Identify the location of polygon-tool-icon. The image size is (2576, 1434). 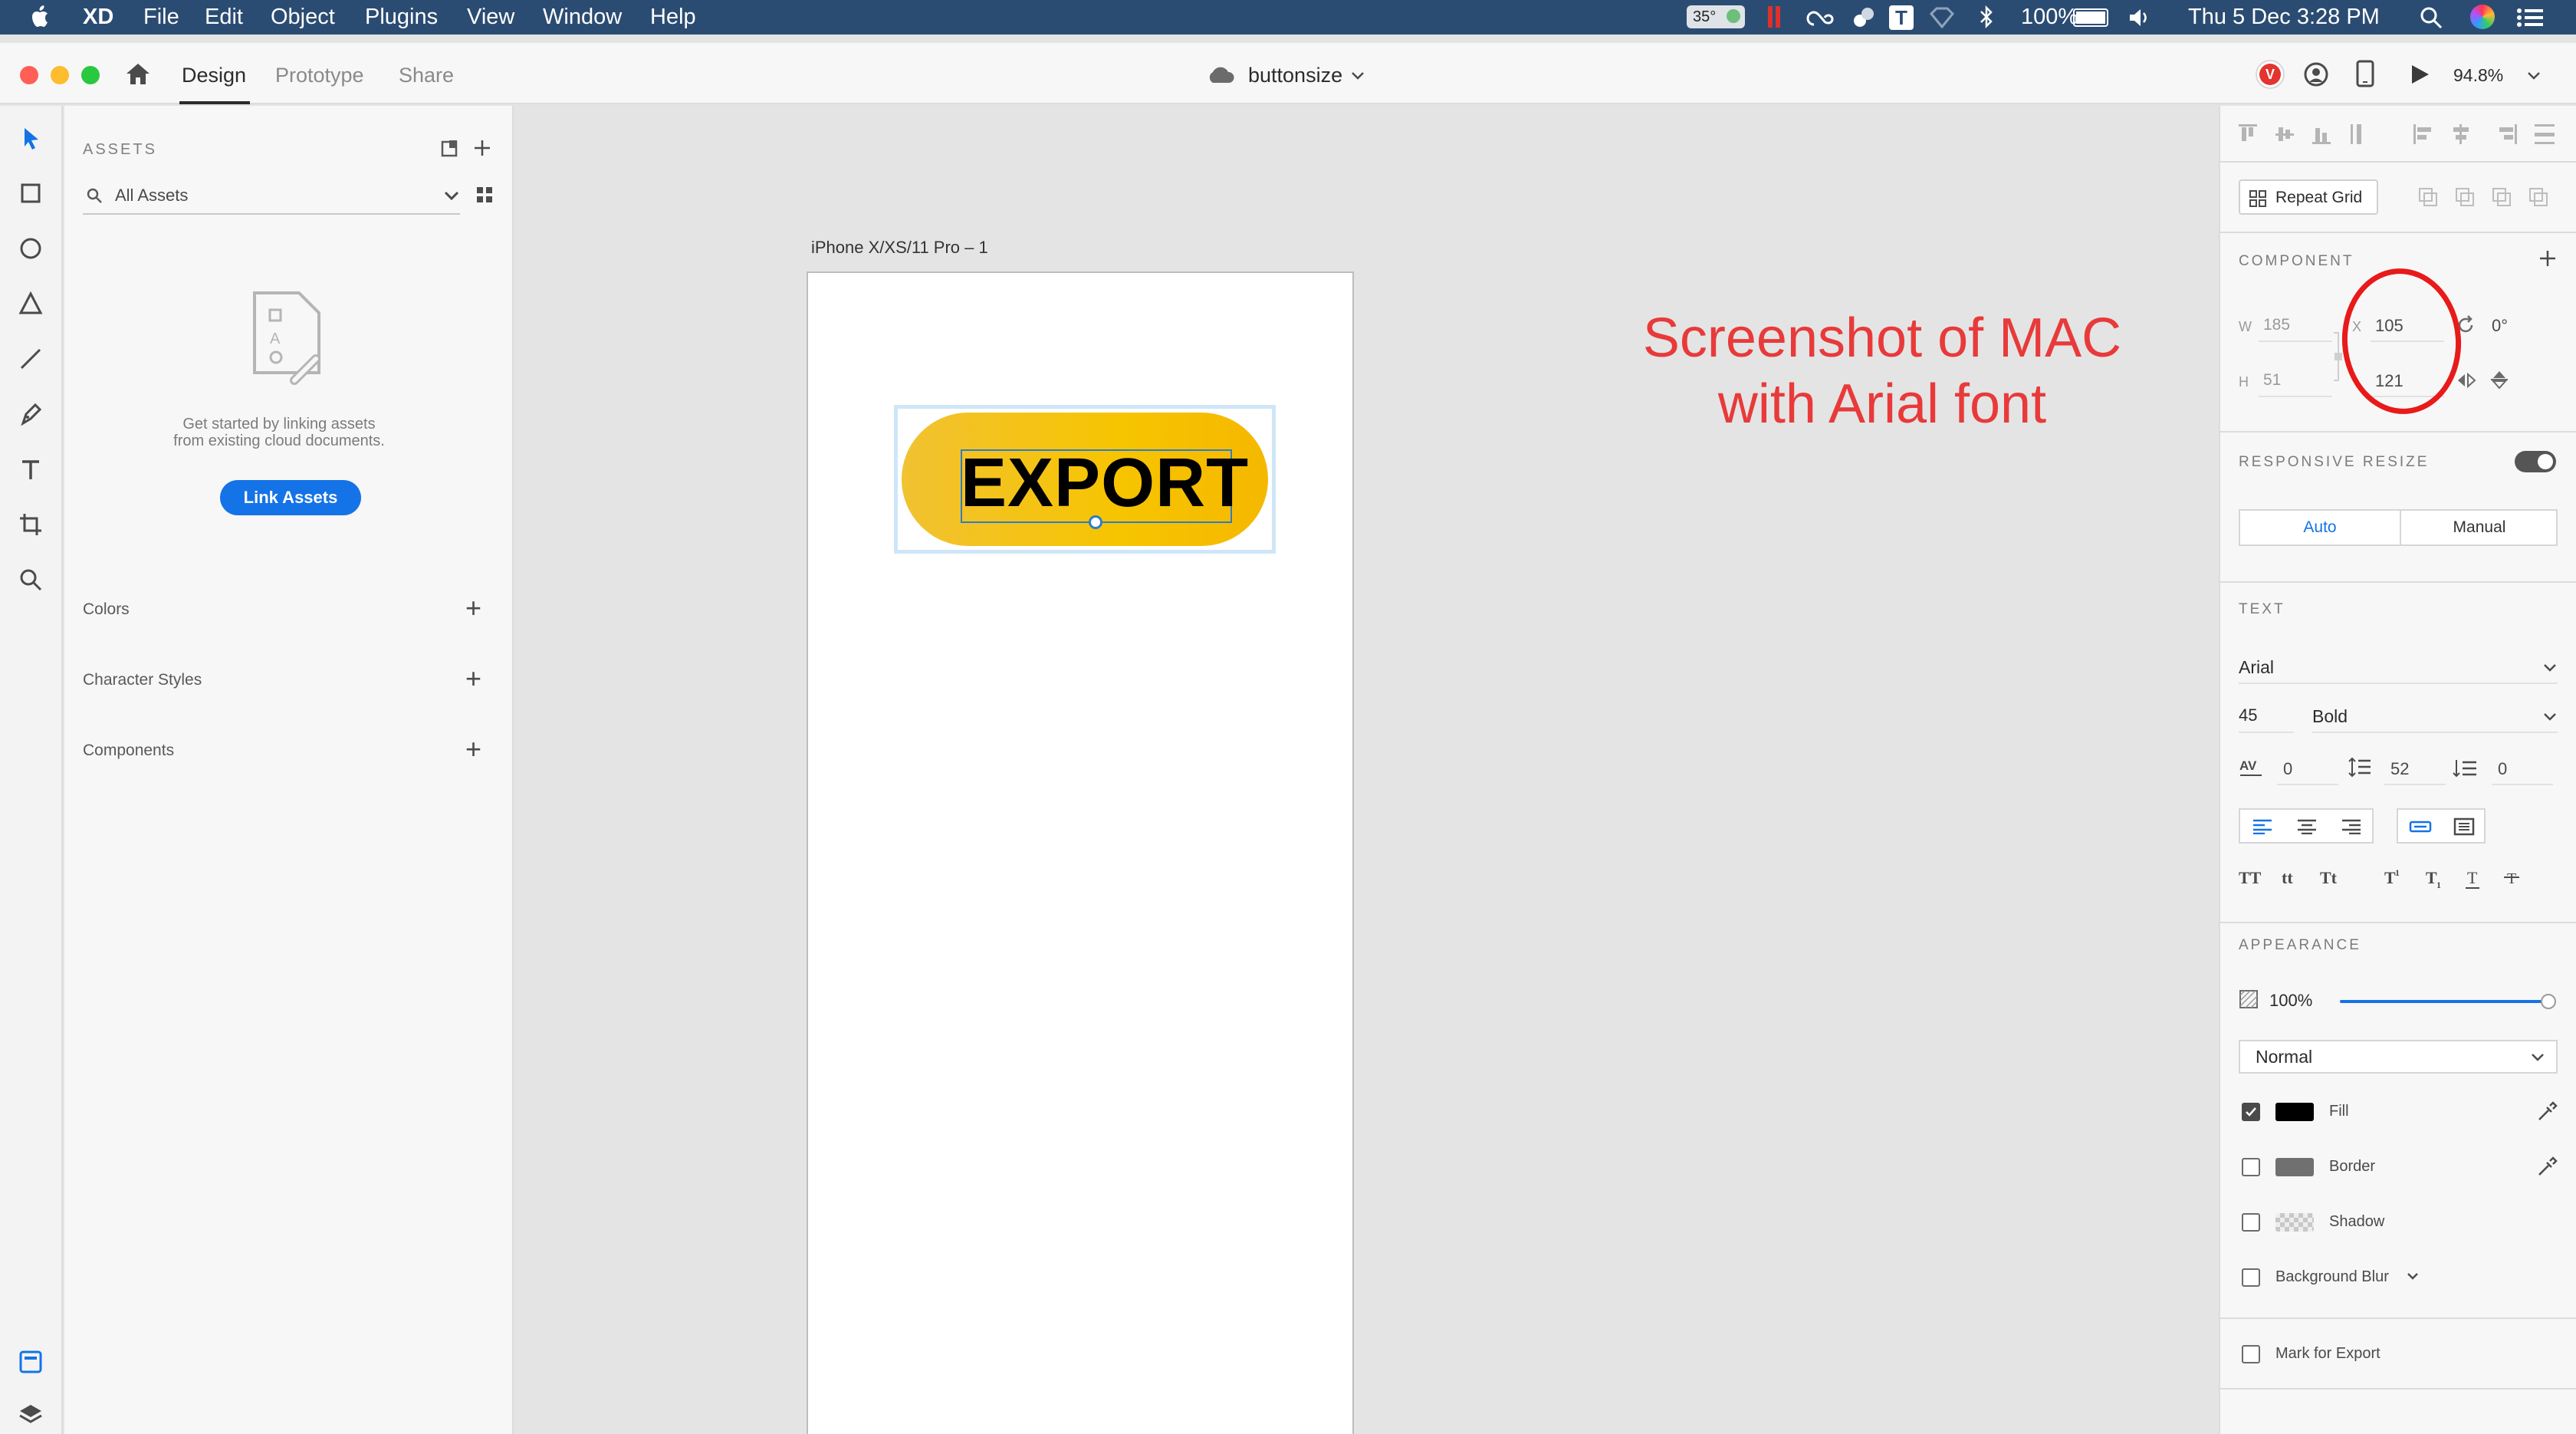
(30, 303).